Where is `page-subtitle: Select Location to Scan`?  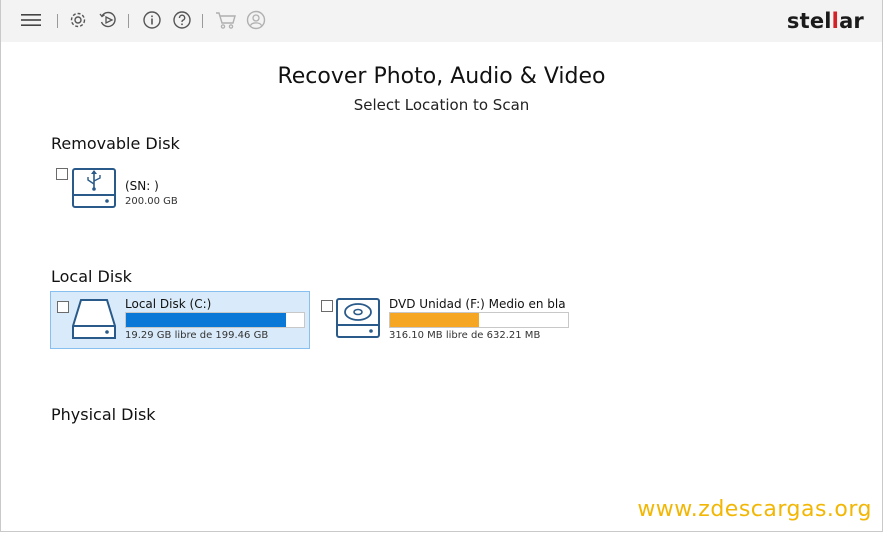 page-subtitle: Select Location to Scan is located at coordinates (441, 105).